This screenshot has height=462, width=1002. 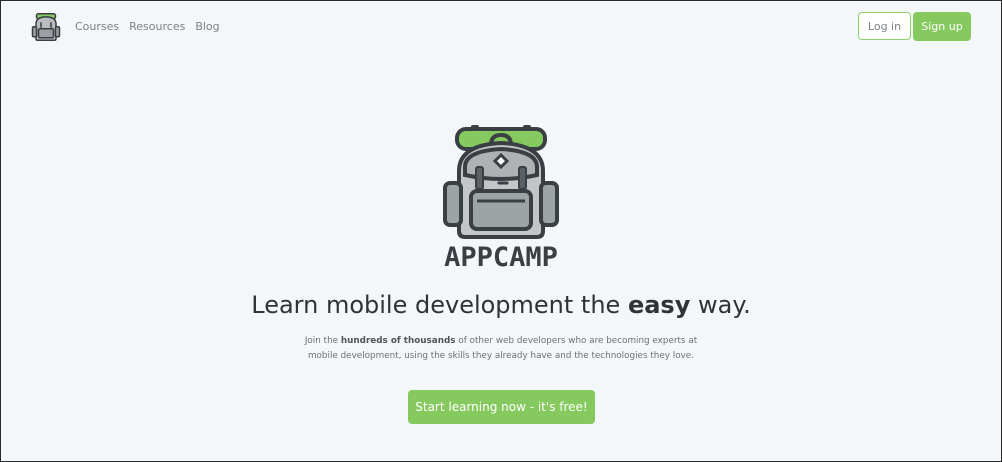 What do you see at coordinates (439, 305) in the screenshot?
I see `headline-prefix: Learn mobile development the` at bounding box center [439, 305].